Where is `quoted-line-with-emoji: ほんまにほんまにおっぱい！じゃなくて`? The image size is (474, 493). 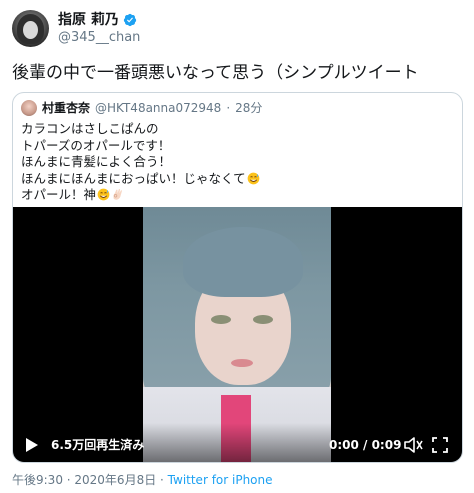 quoted-line-with-emoji: ほんまにほんまにおっぱい！じゃなくて is located at coordinates (236, 179).